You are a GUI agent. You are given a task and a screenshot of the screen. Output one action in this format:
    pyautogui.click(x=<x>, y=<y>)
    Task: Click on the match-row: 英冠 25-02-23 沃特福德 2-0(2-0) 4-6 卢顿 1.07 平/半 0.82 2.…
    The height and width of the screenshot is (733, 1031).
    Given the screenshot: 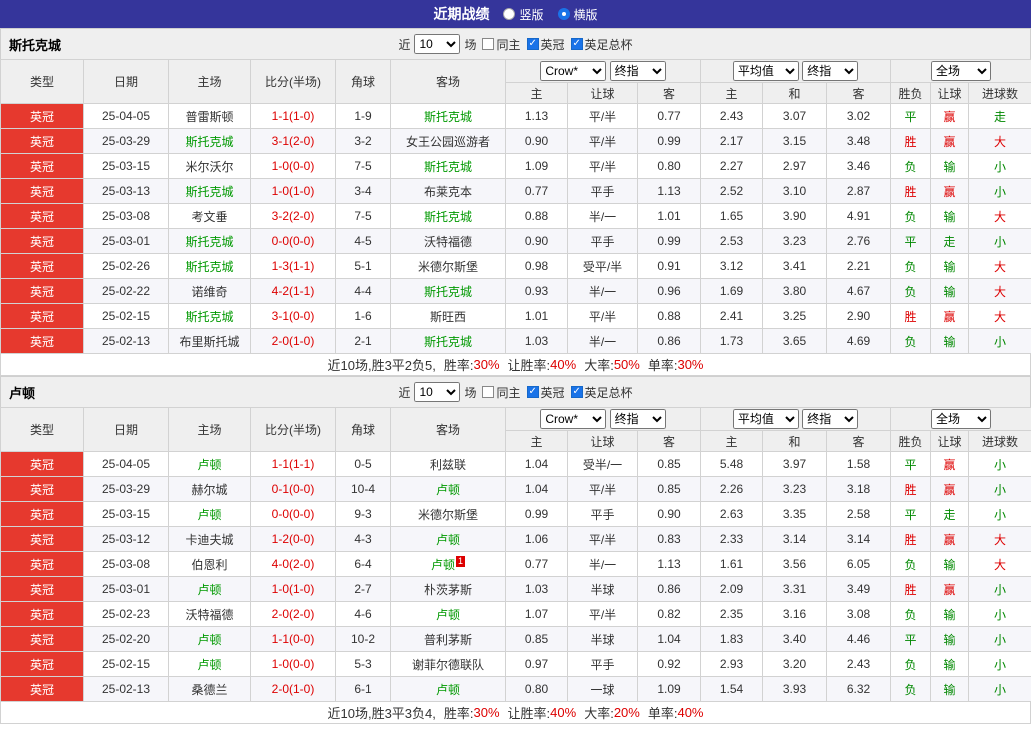 What is the action you would take?
    pyautogui.click(x=515, y=614)
    